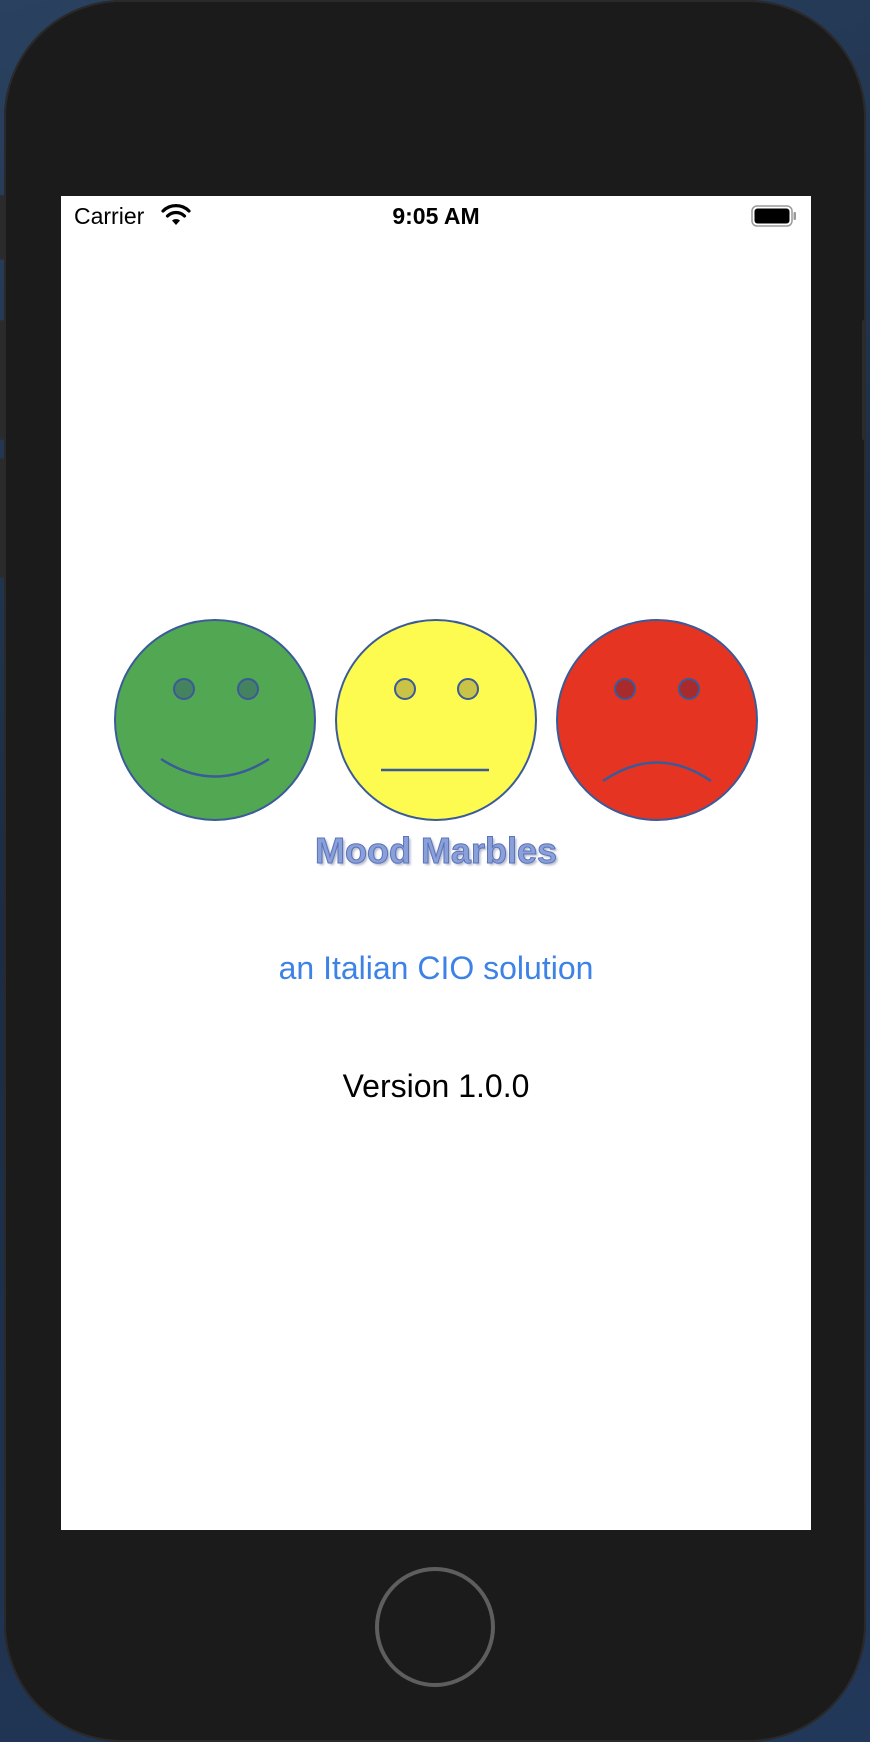 The width and height of the screenshot is (870, 1742). I want to click on sad-face-icon, so click(657, 720).